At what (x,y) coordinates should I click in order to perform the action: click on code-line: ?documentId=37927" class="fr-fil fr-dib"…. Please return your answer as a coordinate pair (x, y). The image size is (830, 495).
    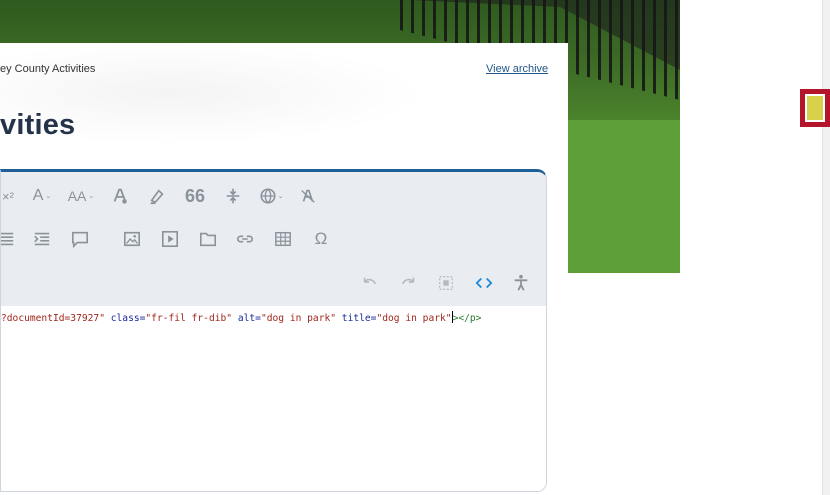
    Looking at the image, I should click on (241, 317).